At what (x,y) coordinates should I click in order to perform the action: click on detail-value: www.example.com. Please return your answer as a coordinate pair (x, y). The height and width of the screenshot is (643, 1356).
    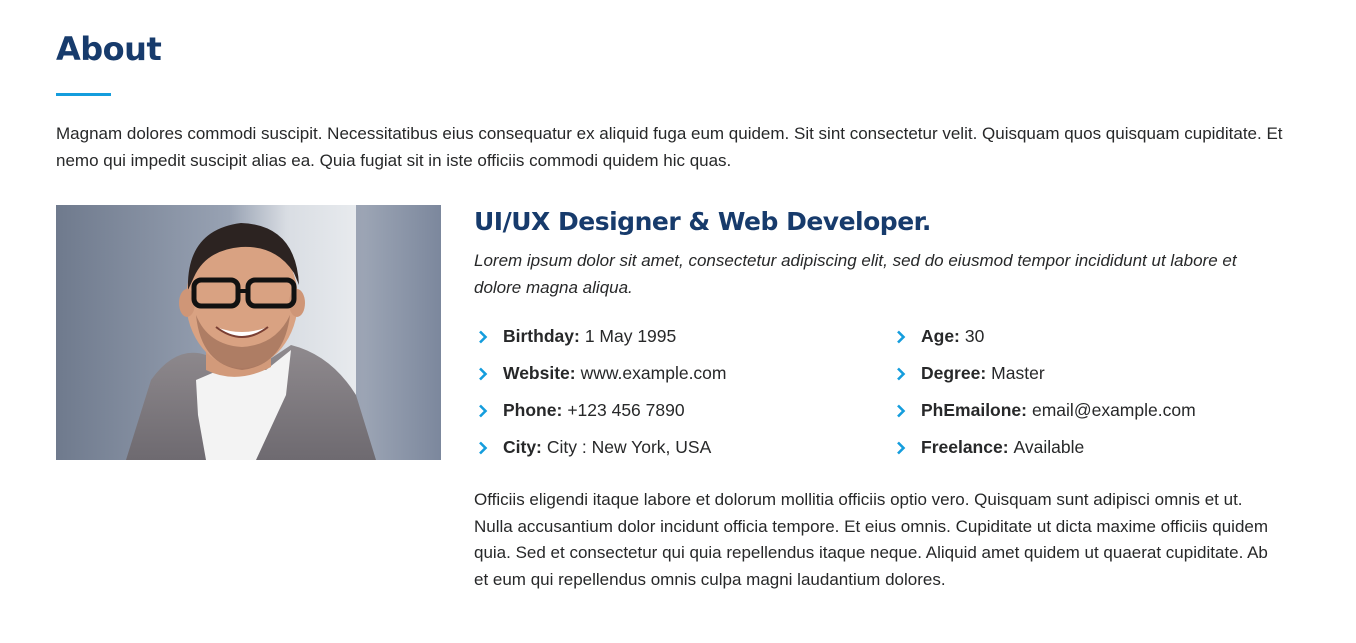
    Looking at the image, I should click on (653, 373).